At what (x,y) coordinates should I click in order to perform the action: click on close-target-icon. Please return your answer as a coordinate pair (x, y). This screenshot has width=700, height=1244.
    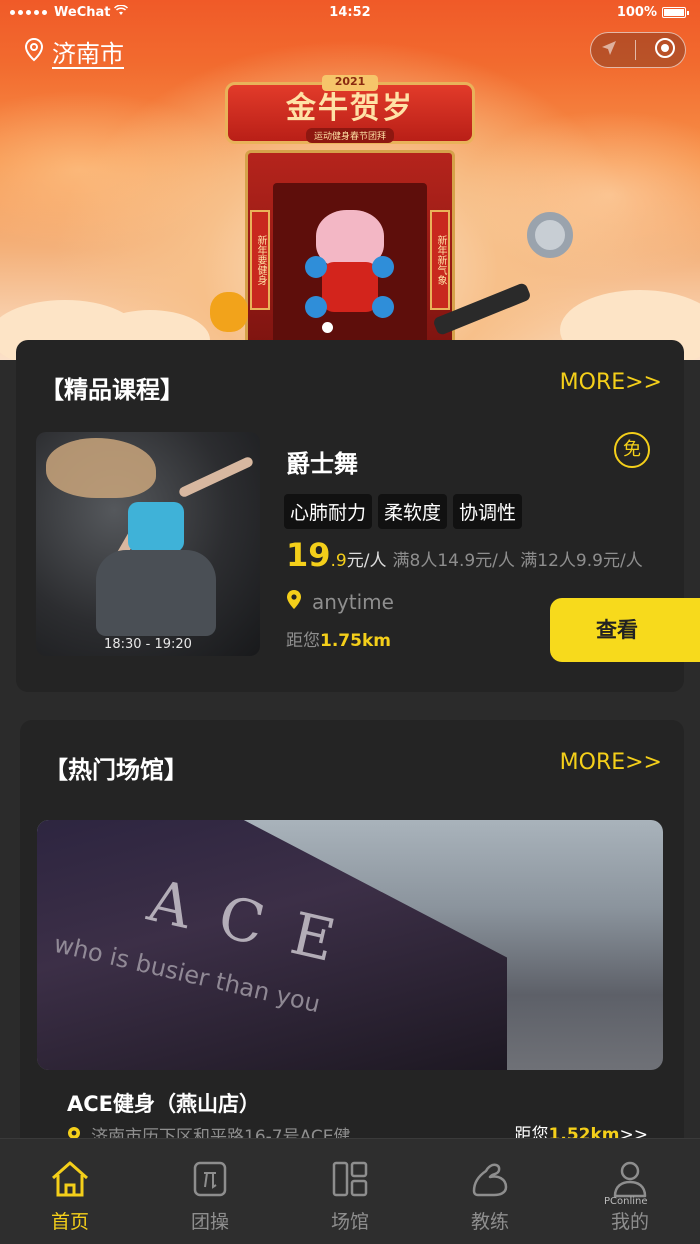
    Looking at the image, I should click on (665, 50).